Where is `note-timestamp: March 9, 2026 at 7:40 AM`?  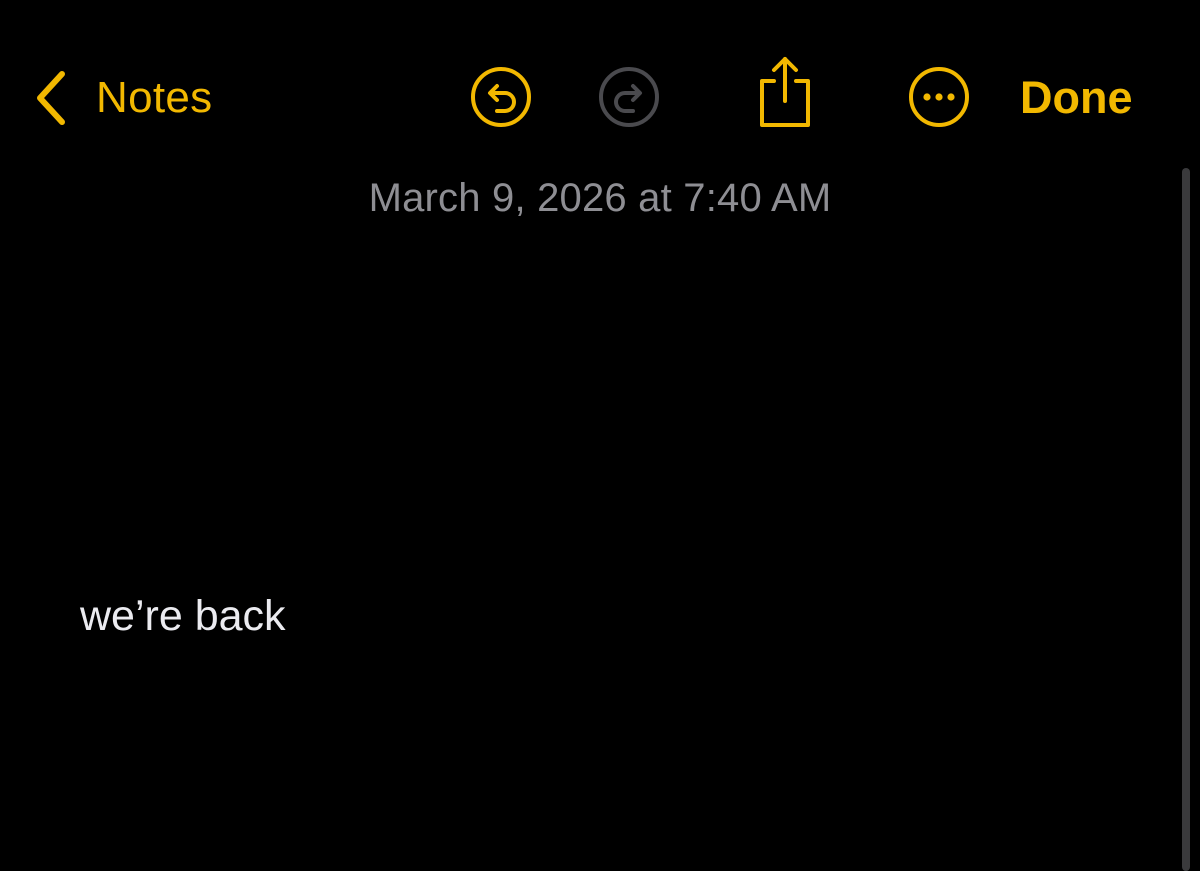 note-timestamp: March 9, 2026 at 7:40 AM is located at coordinates (600, 198).